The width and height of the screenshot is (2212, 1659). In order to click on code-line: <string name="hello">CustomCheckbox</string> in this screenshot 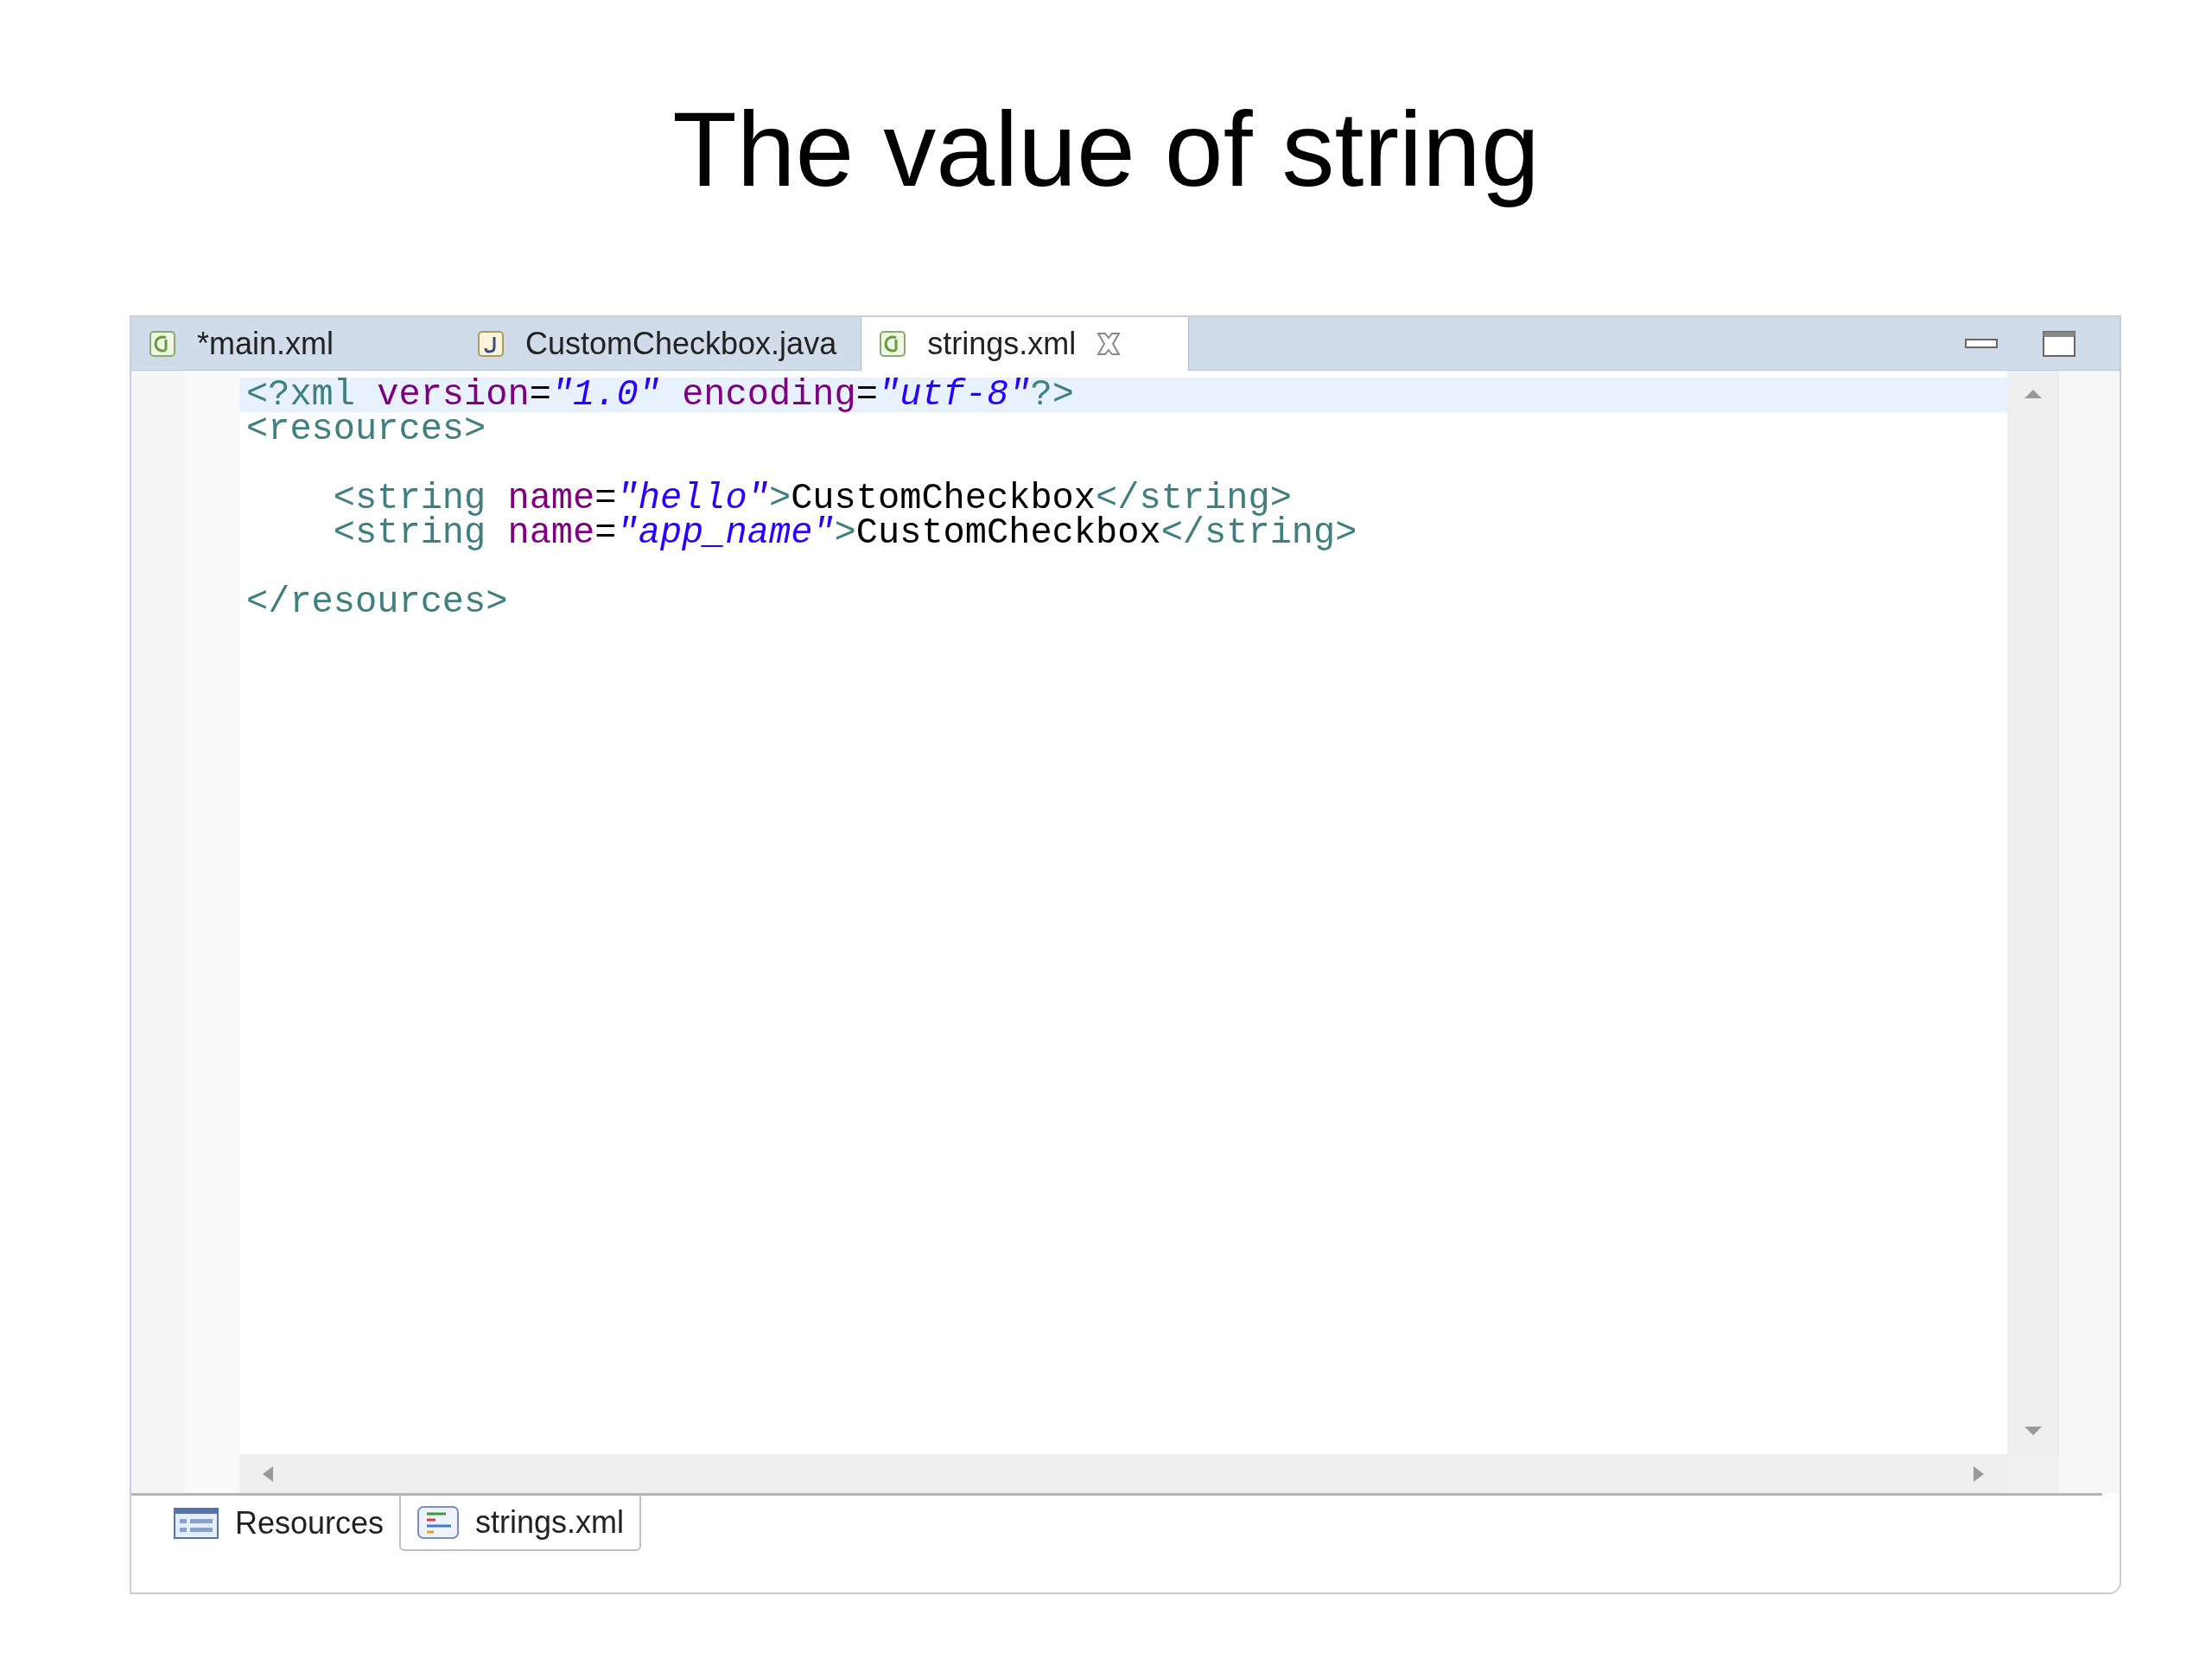, I will do `click(812, 498)`.